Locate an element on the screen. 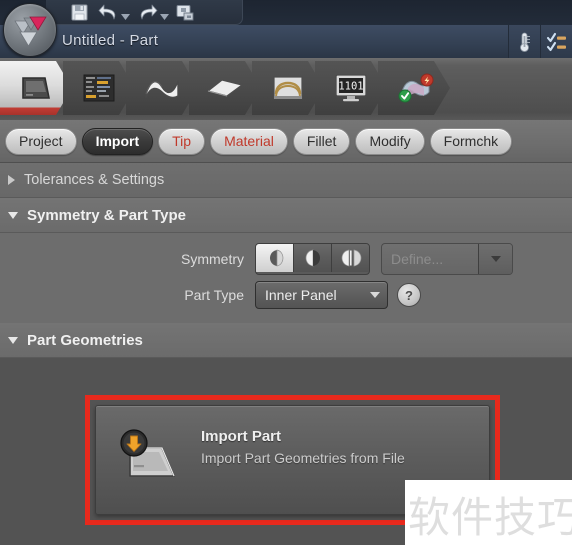 This screenshot has height=545, width=572. section-title-tolerances: Tolerances & Settings is located at coordinates (94, 180).